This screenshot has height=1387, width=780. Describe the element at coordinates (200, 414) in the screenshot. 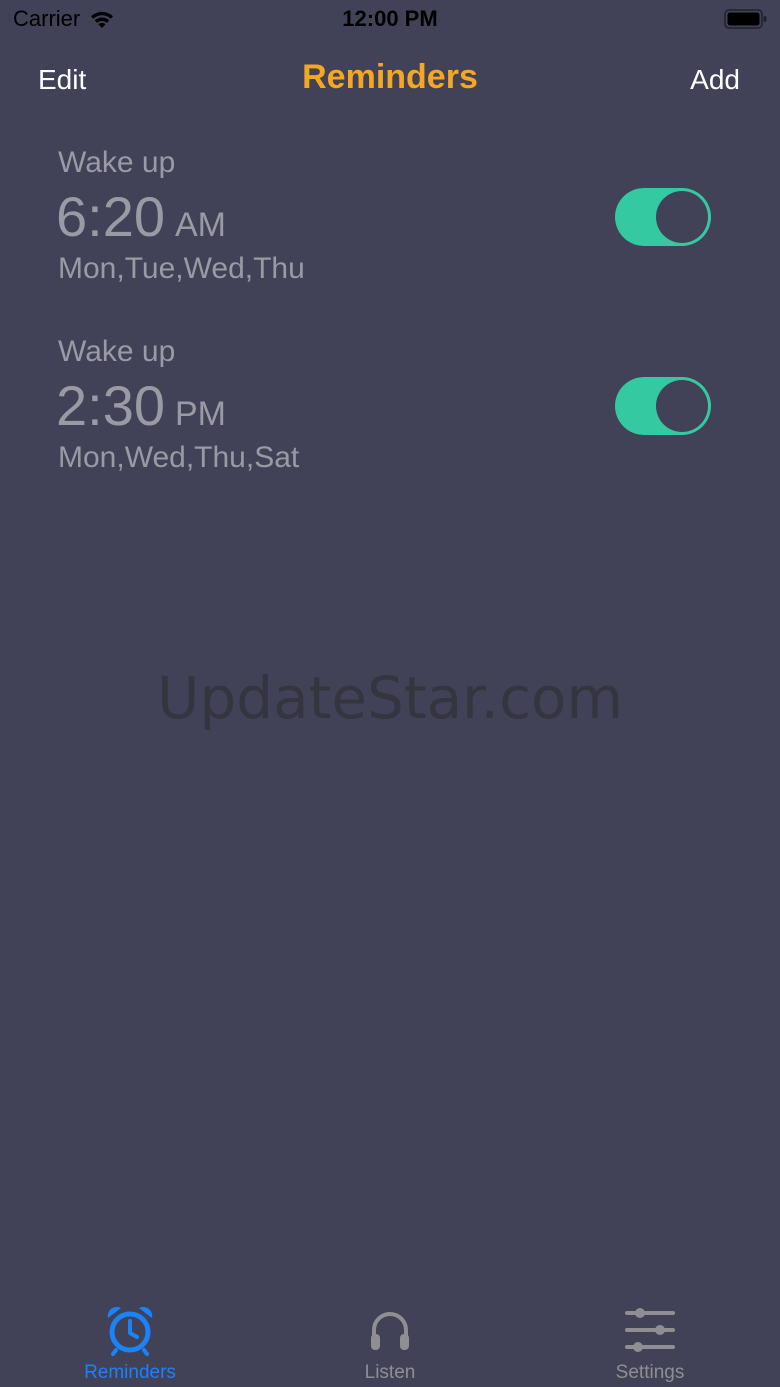

I see `reminder-time-period: PM` at that location.